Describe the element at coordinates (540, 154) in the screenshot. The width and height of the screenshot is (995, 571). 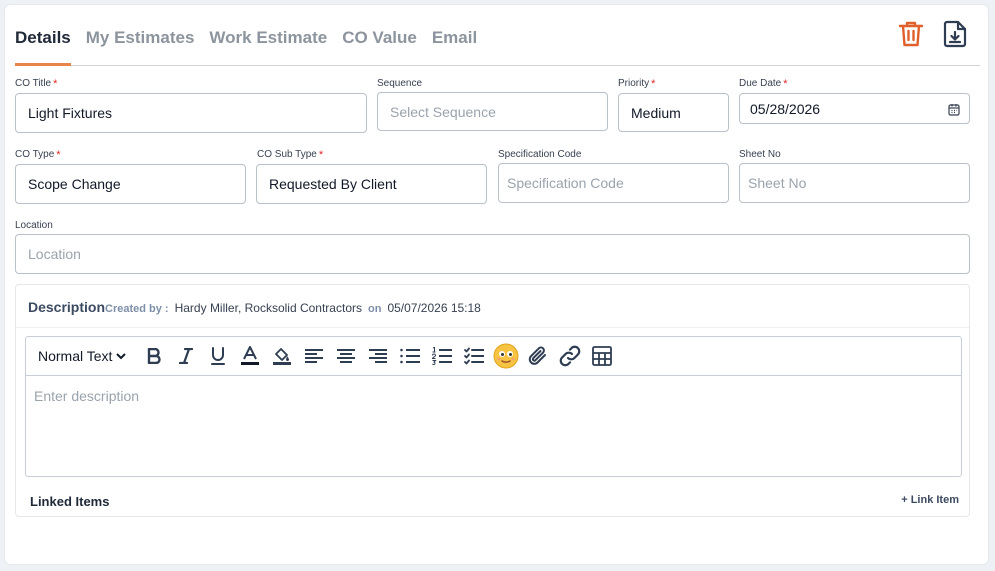
I see `spec-code-label: Specification Code` at that location.